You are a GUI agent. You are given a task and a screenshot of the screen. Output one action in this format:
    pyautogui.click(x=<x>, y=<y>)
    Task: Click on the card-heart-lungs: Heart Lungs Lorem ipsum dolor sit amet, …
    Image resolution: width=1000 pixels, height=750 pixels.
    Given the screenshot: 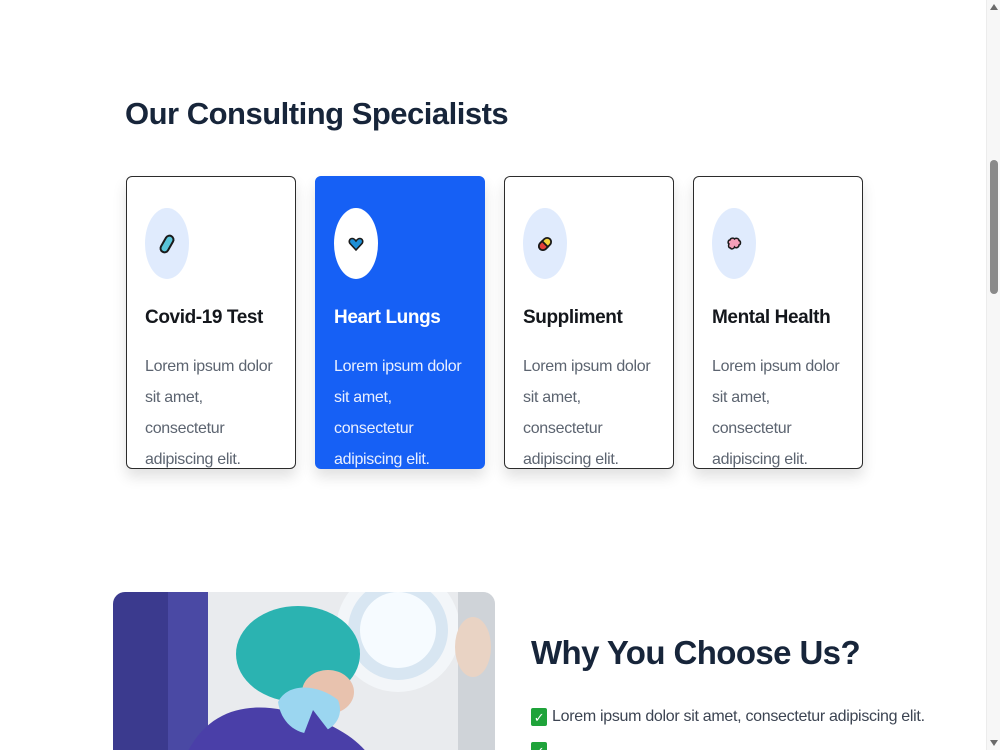 What is the action you would take?
    pyautogui.click(x=400, y=322)
    